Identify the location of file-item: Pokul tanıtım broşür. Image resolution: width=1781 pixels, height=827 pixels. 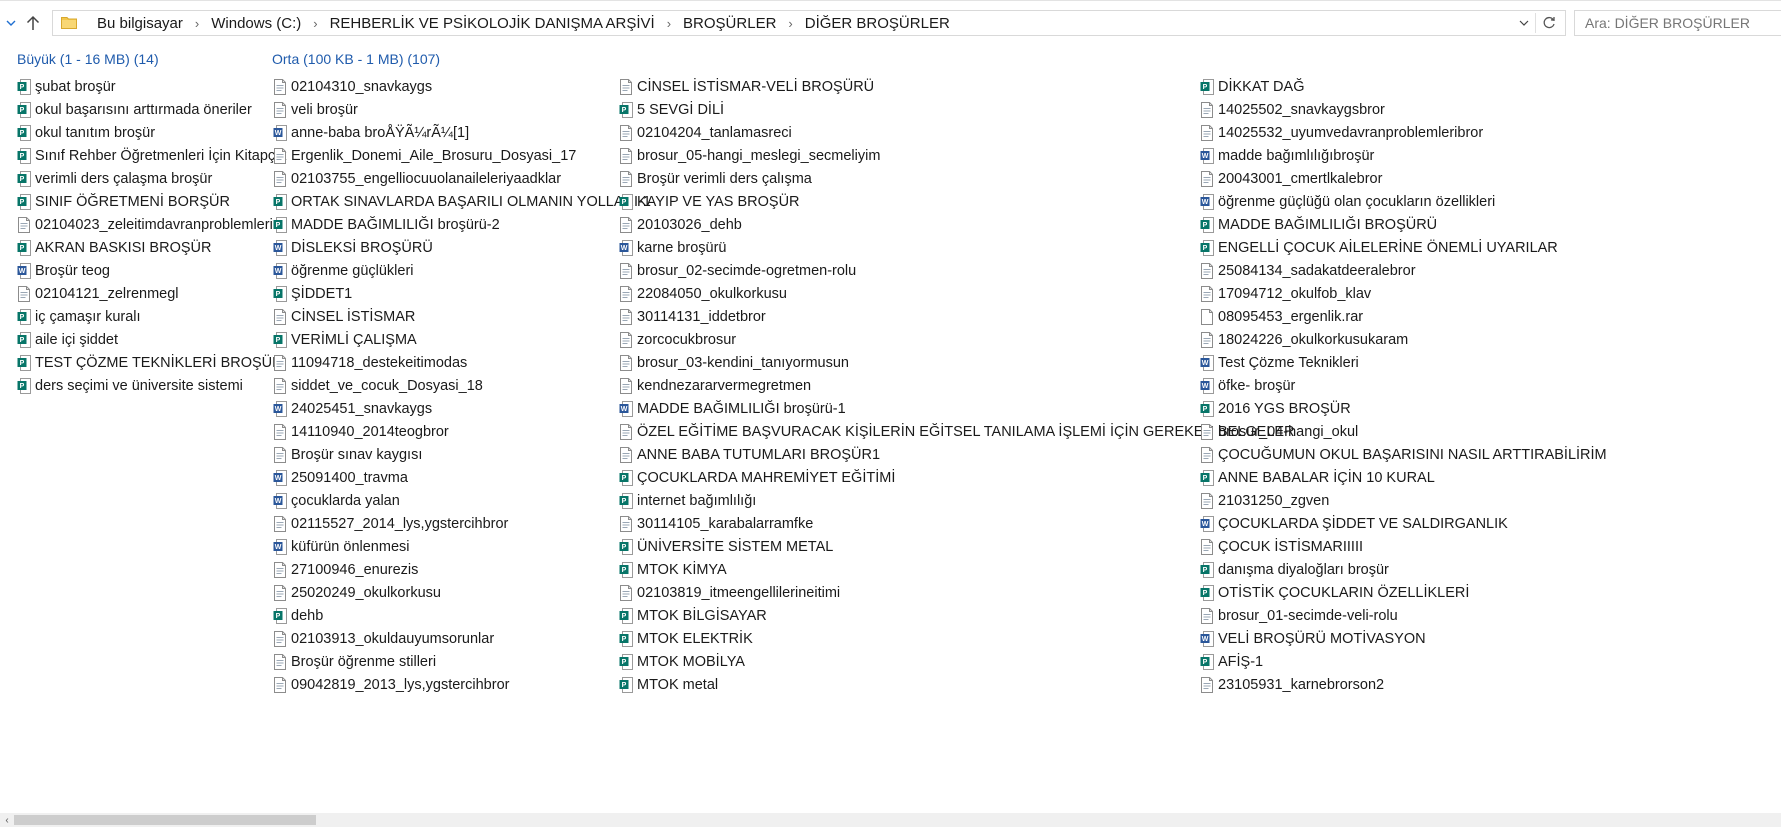
(151, 132).